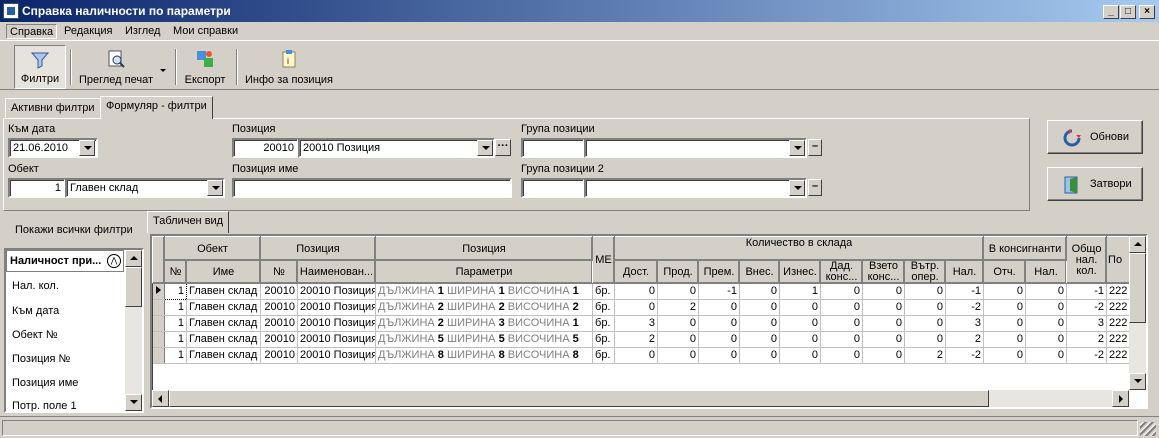 This screenshot has width=1159, height=438. What do you see at coordinates (695, 188) in the screenshot?
I see `group2-select` at bounding box center [695, 188].